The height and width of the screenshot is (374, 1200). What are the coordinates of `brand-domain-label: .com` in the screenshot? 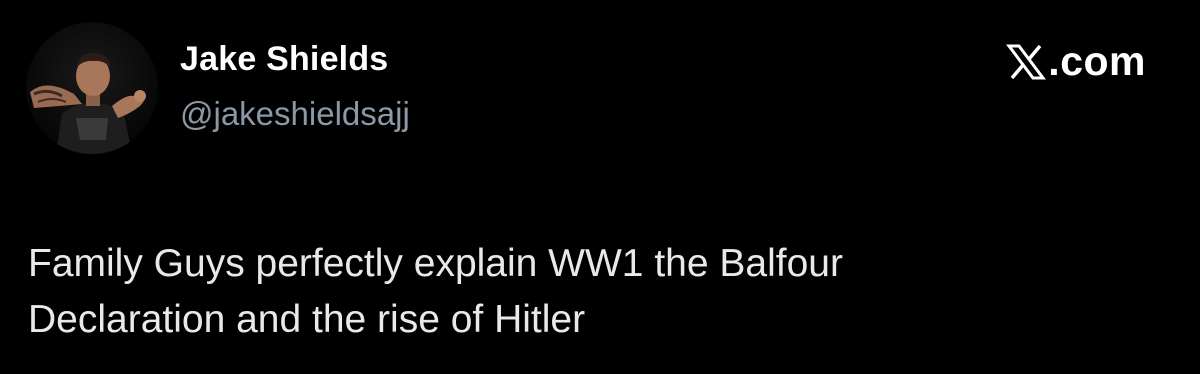 It's located at (1097, 61).